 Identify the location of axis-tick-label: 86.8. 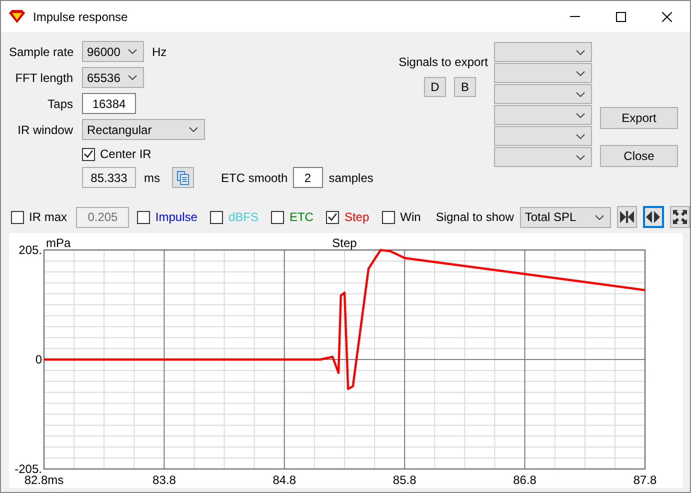
(524, 480).